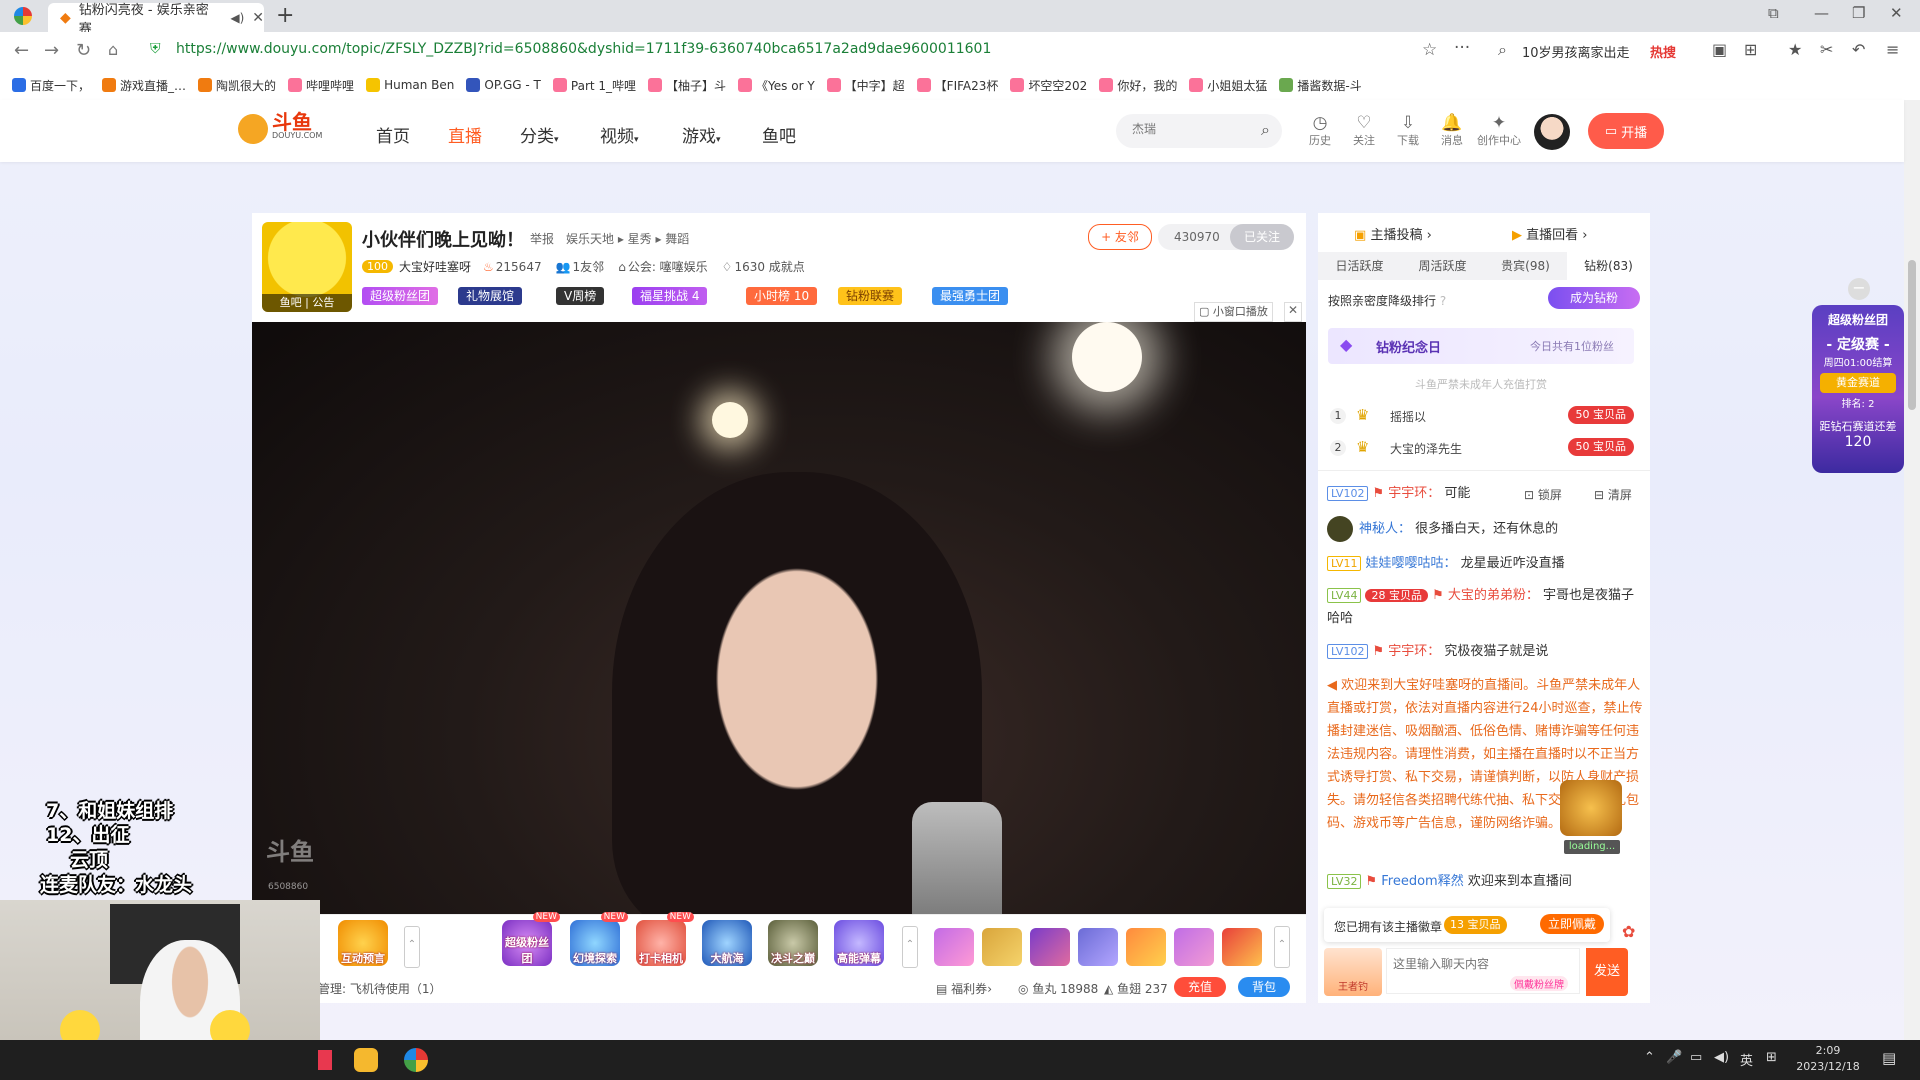  Describe the element at coordinates (1826, 49) in the screenshot. I see `cut-icon: ✂` at that location.